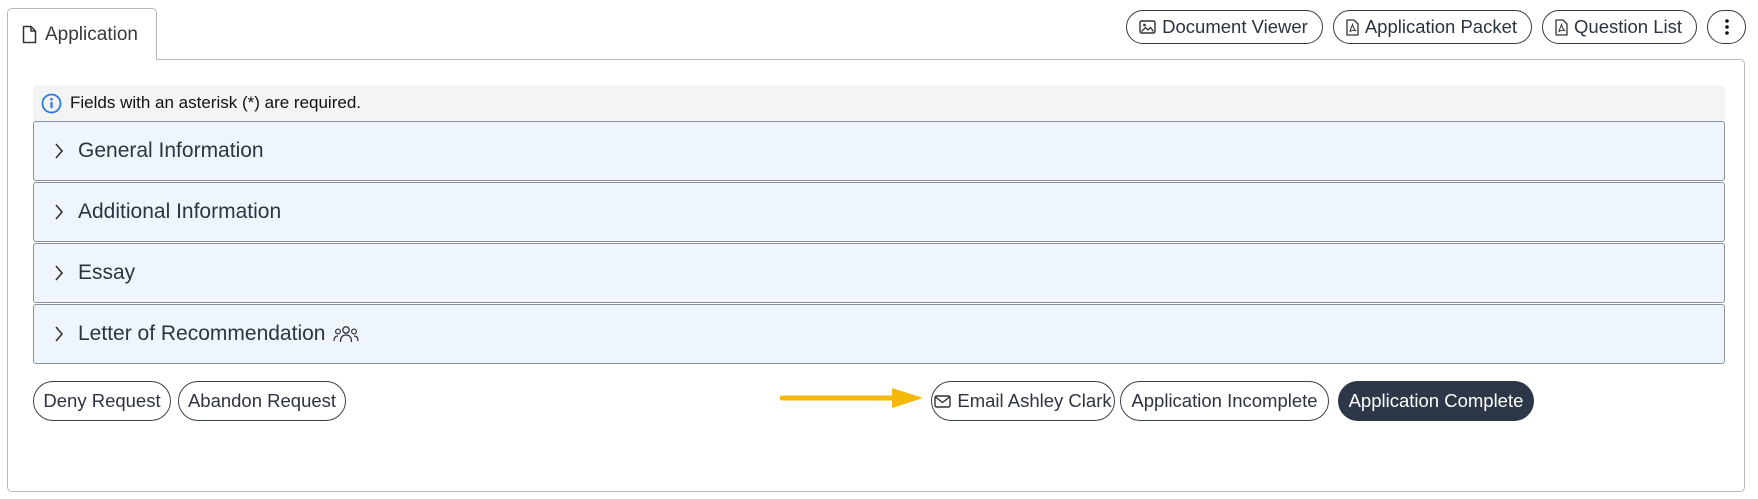 The width and height of the screenshot is (1758, 499). Describe the element at coordinates (1147, 27) in the screenshot. I see `image-icon` at that location.